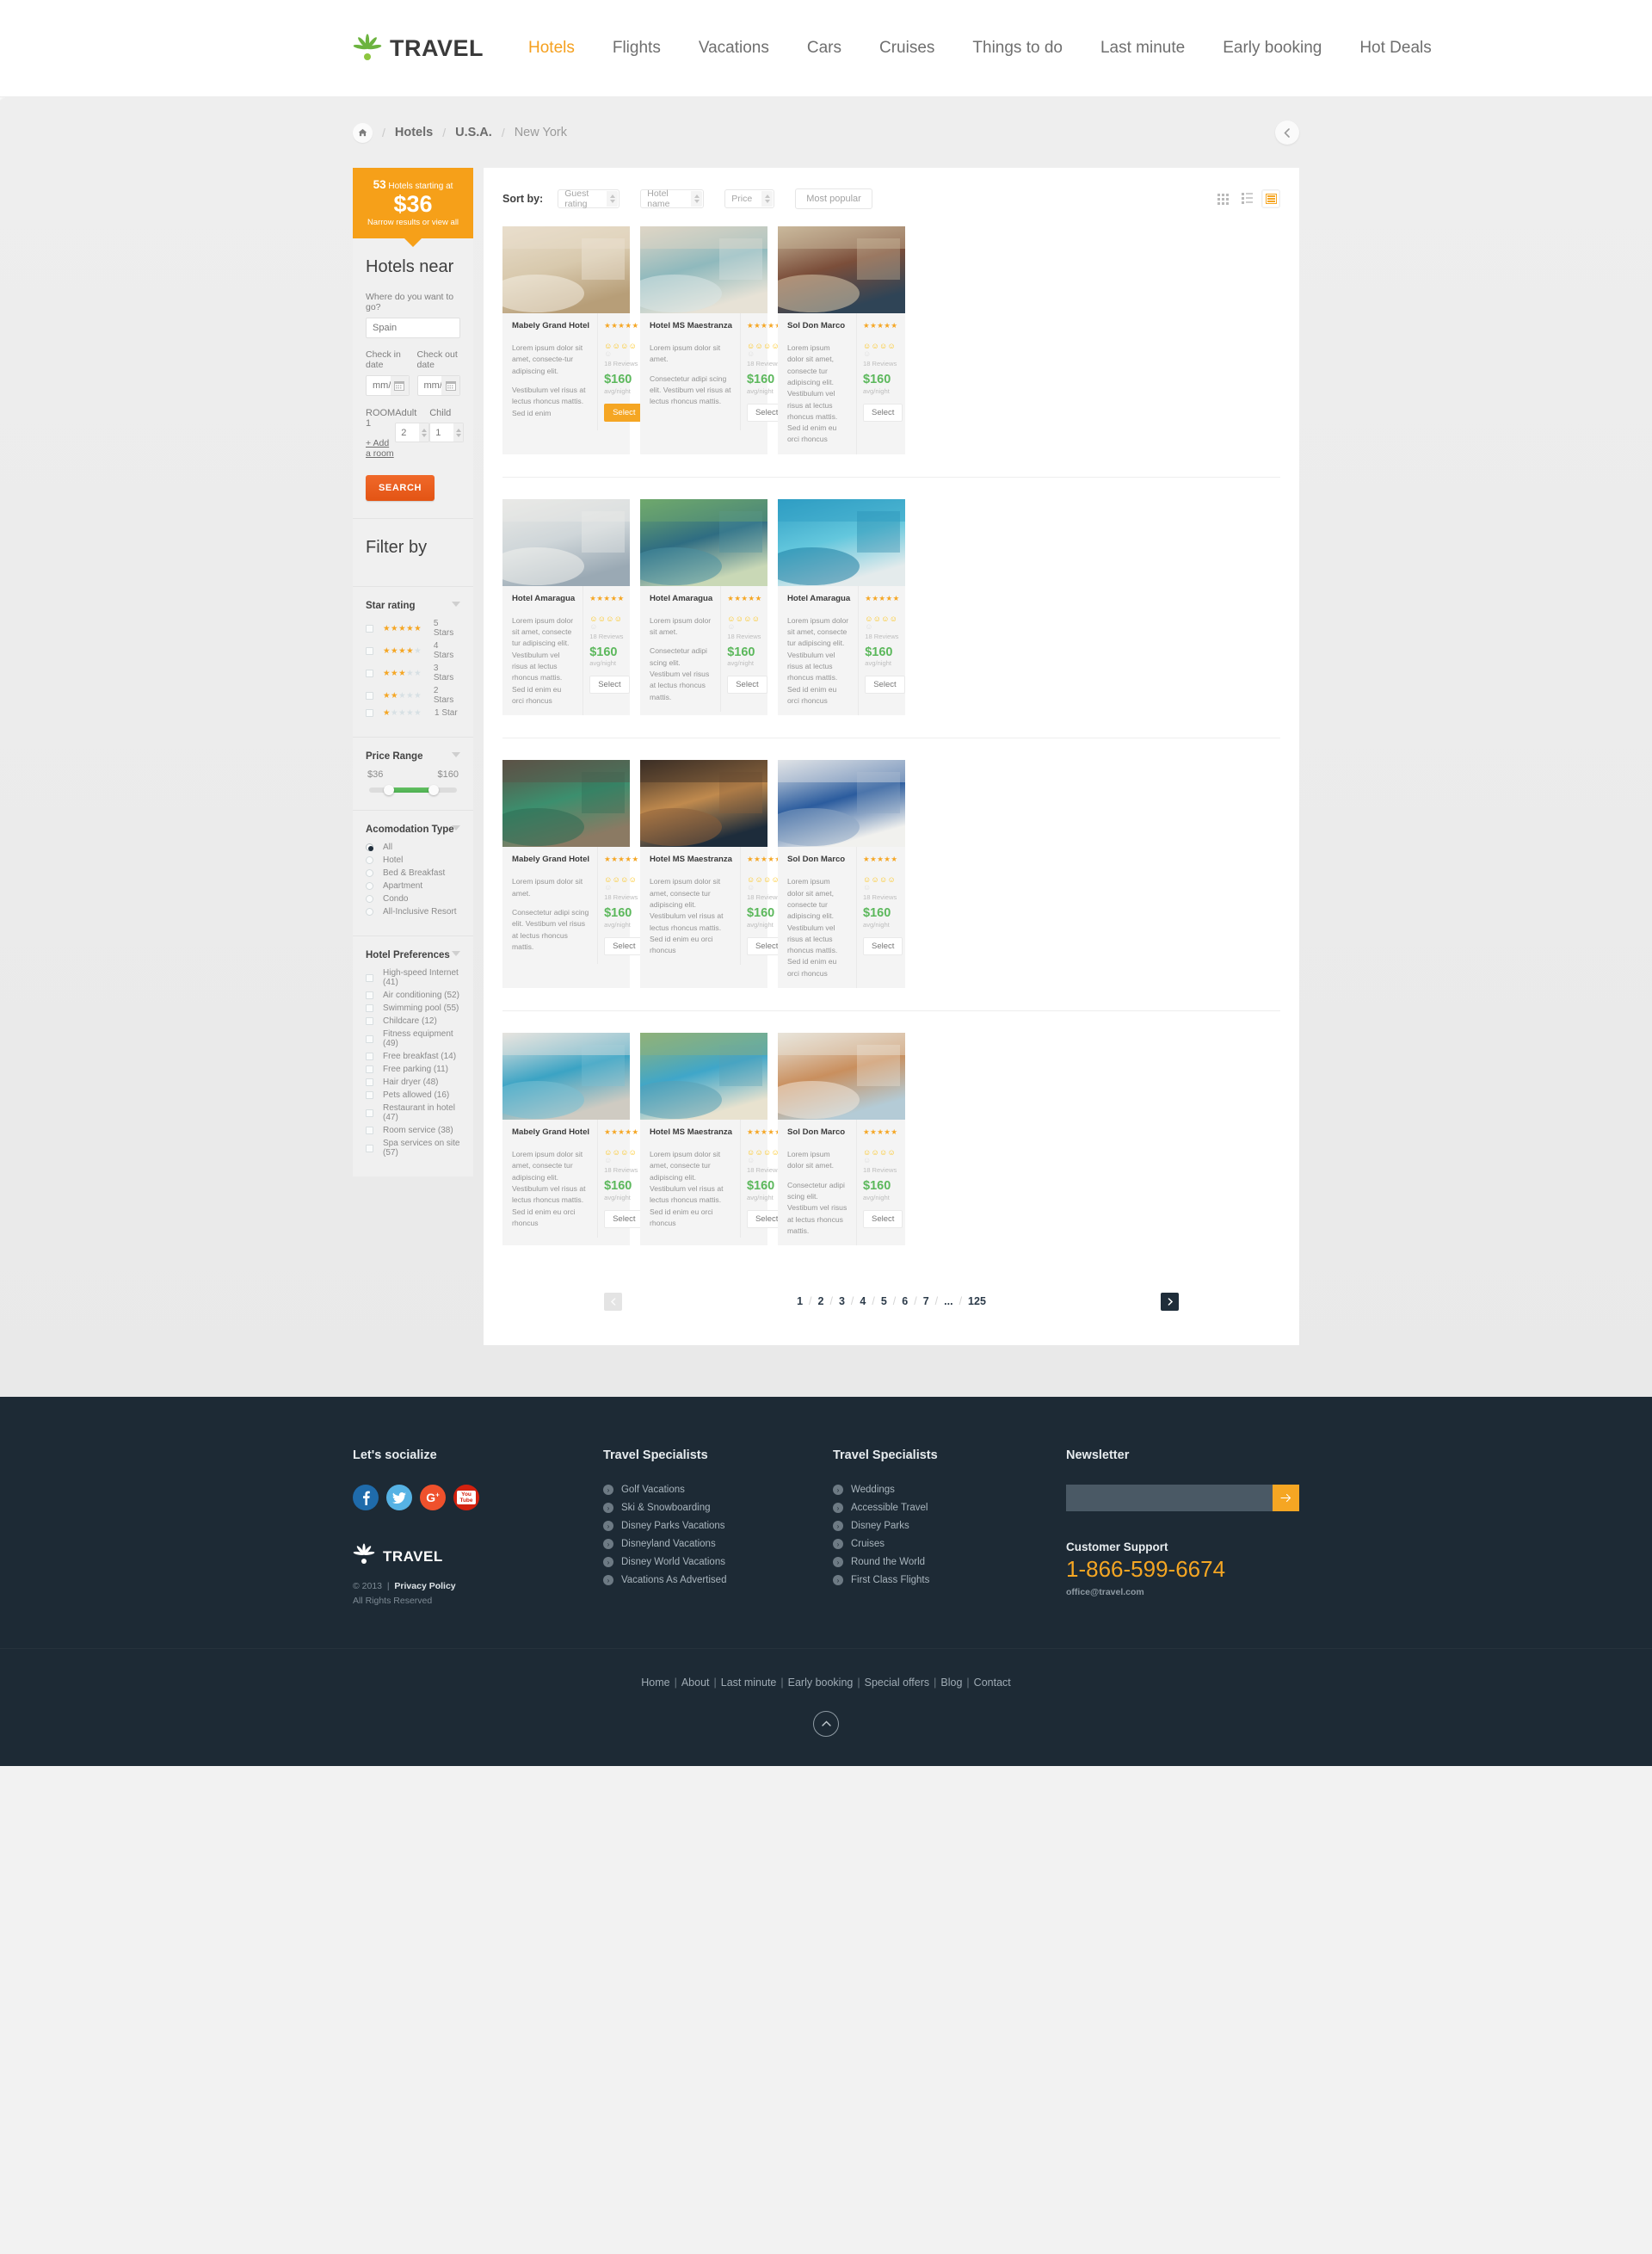 The image size is (1652, 2254). What do you see at coordinates (1018, 48) in the screenshot?
I see `nav-item-things-to-do: Things to do` at bounding box center [1018, 48].